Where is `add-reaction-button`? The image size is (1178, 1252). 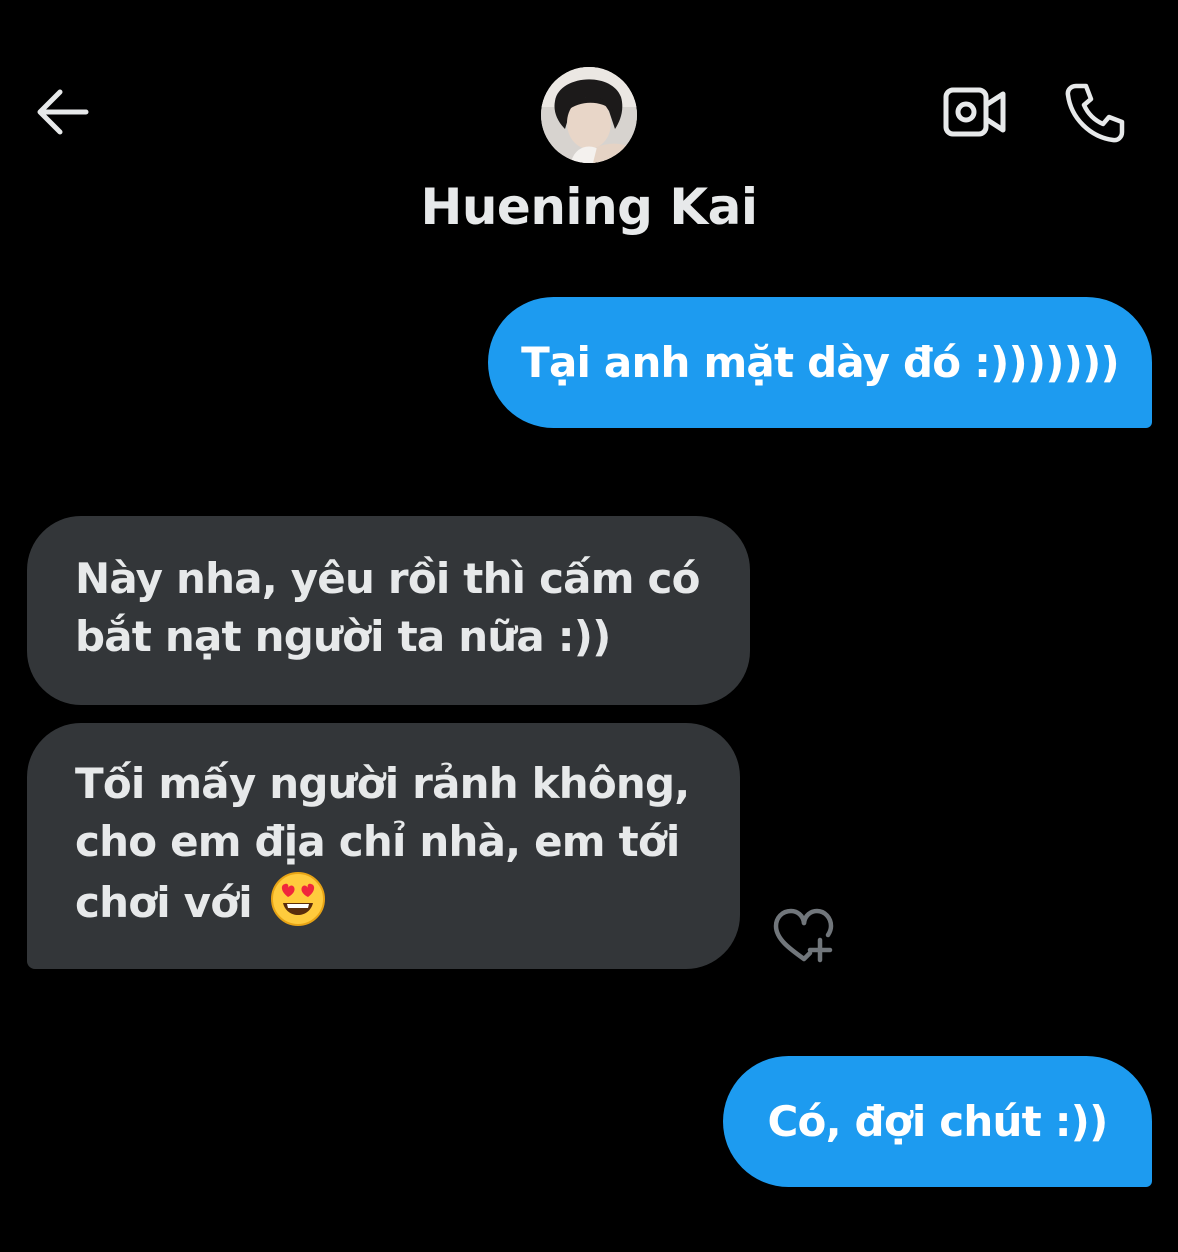 add-reaction-button is located at coordinates (801, 935).